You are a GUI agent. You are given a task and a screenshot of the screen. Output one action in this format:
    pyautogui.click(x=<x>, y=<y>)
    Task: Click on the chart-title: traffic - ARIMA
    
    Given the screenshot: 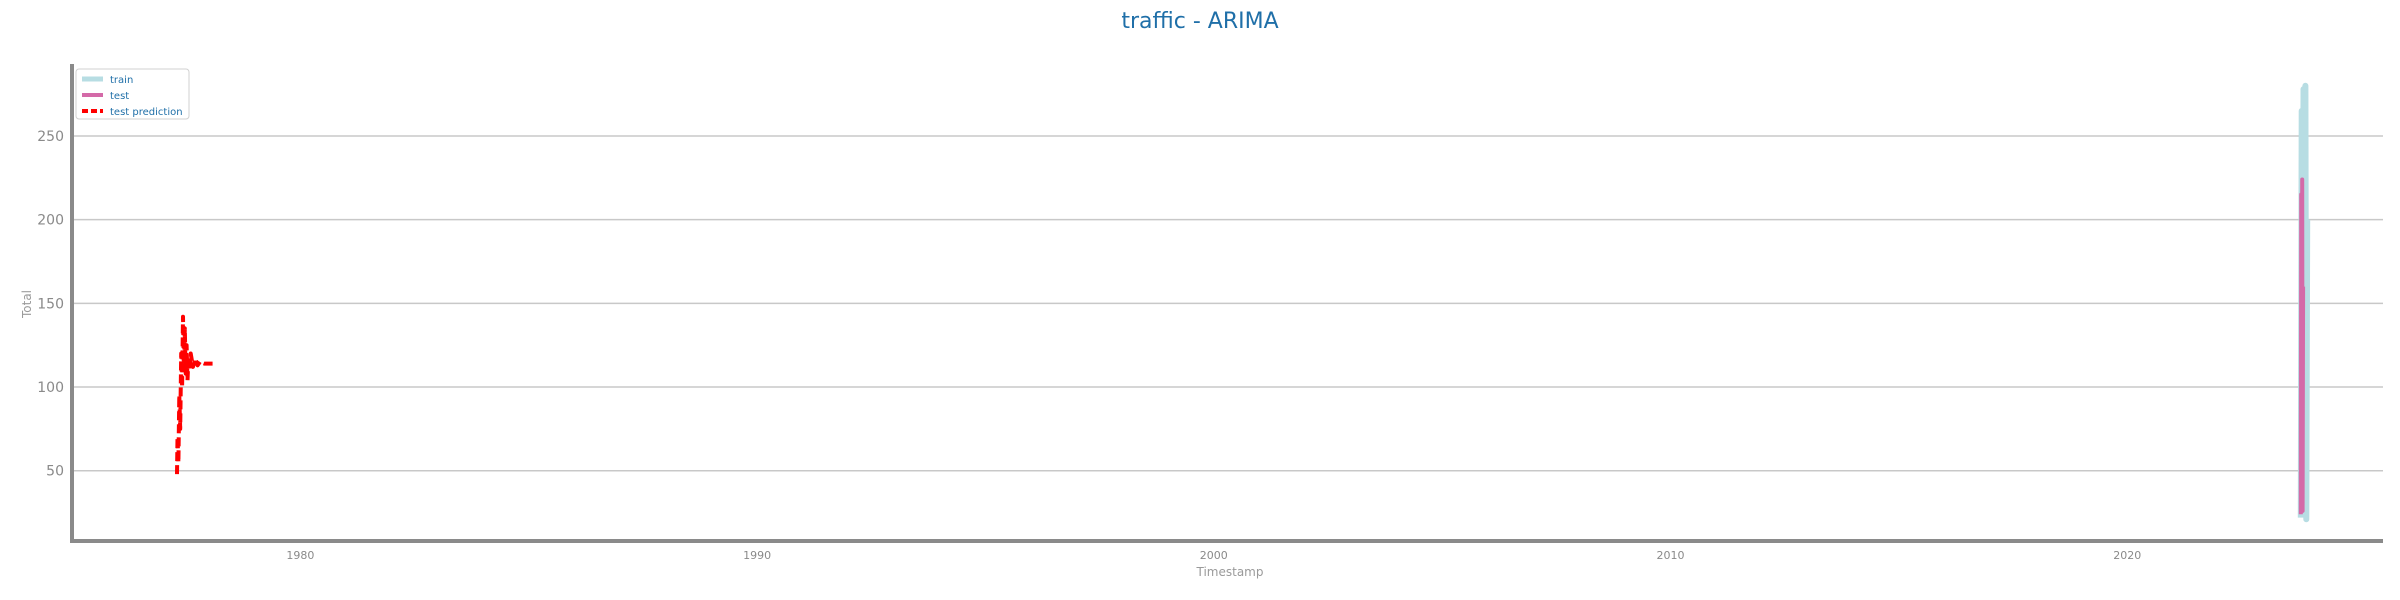 What is the action you would take?
    pyautogui.click(x=1199, y=21)
    